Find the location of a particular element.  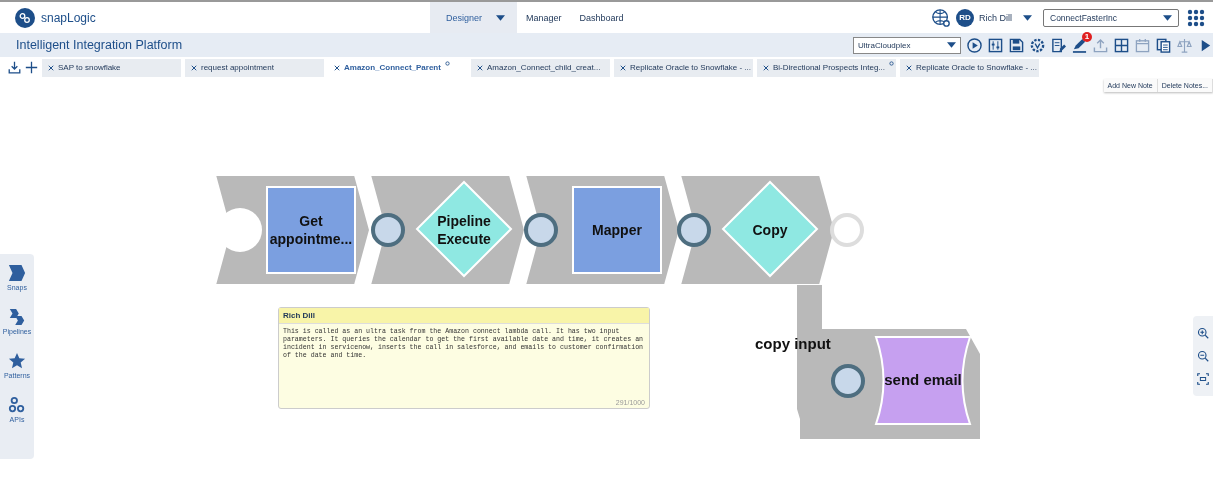

add-icon is located at coordinates (31, 67).